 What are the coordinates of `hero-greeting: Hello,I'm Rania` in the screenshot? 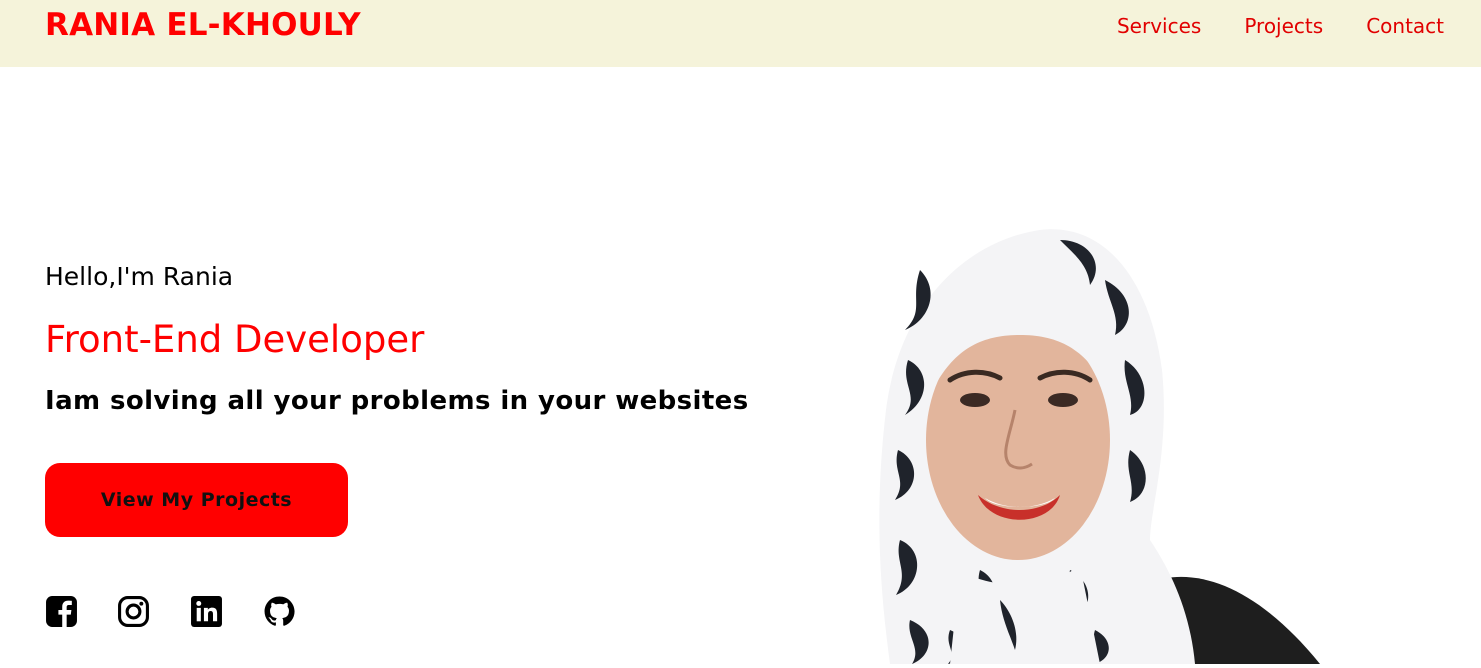 It's located at (139, 276).